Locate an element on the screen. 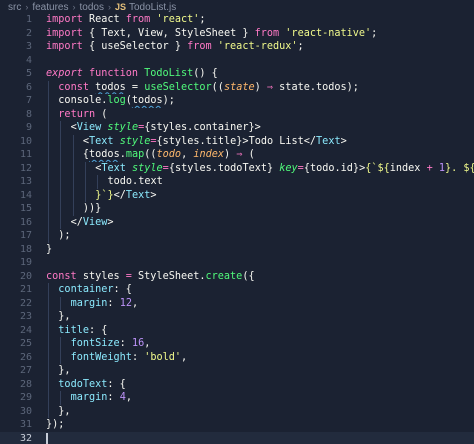  code-line: 1 import React from 'react'; is located at coordinates (237, 20).